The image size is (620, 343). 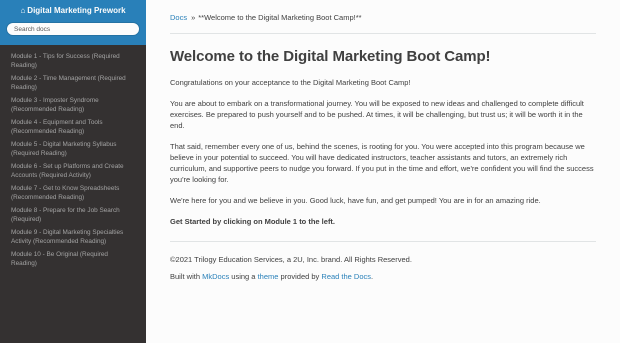 I want to click on mkdocs-link: MkDocs, so click(x=215, y=276).